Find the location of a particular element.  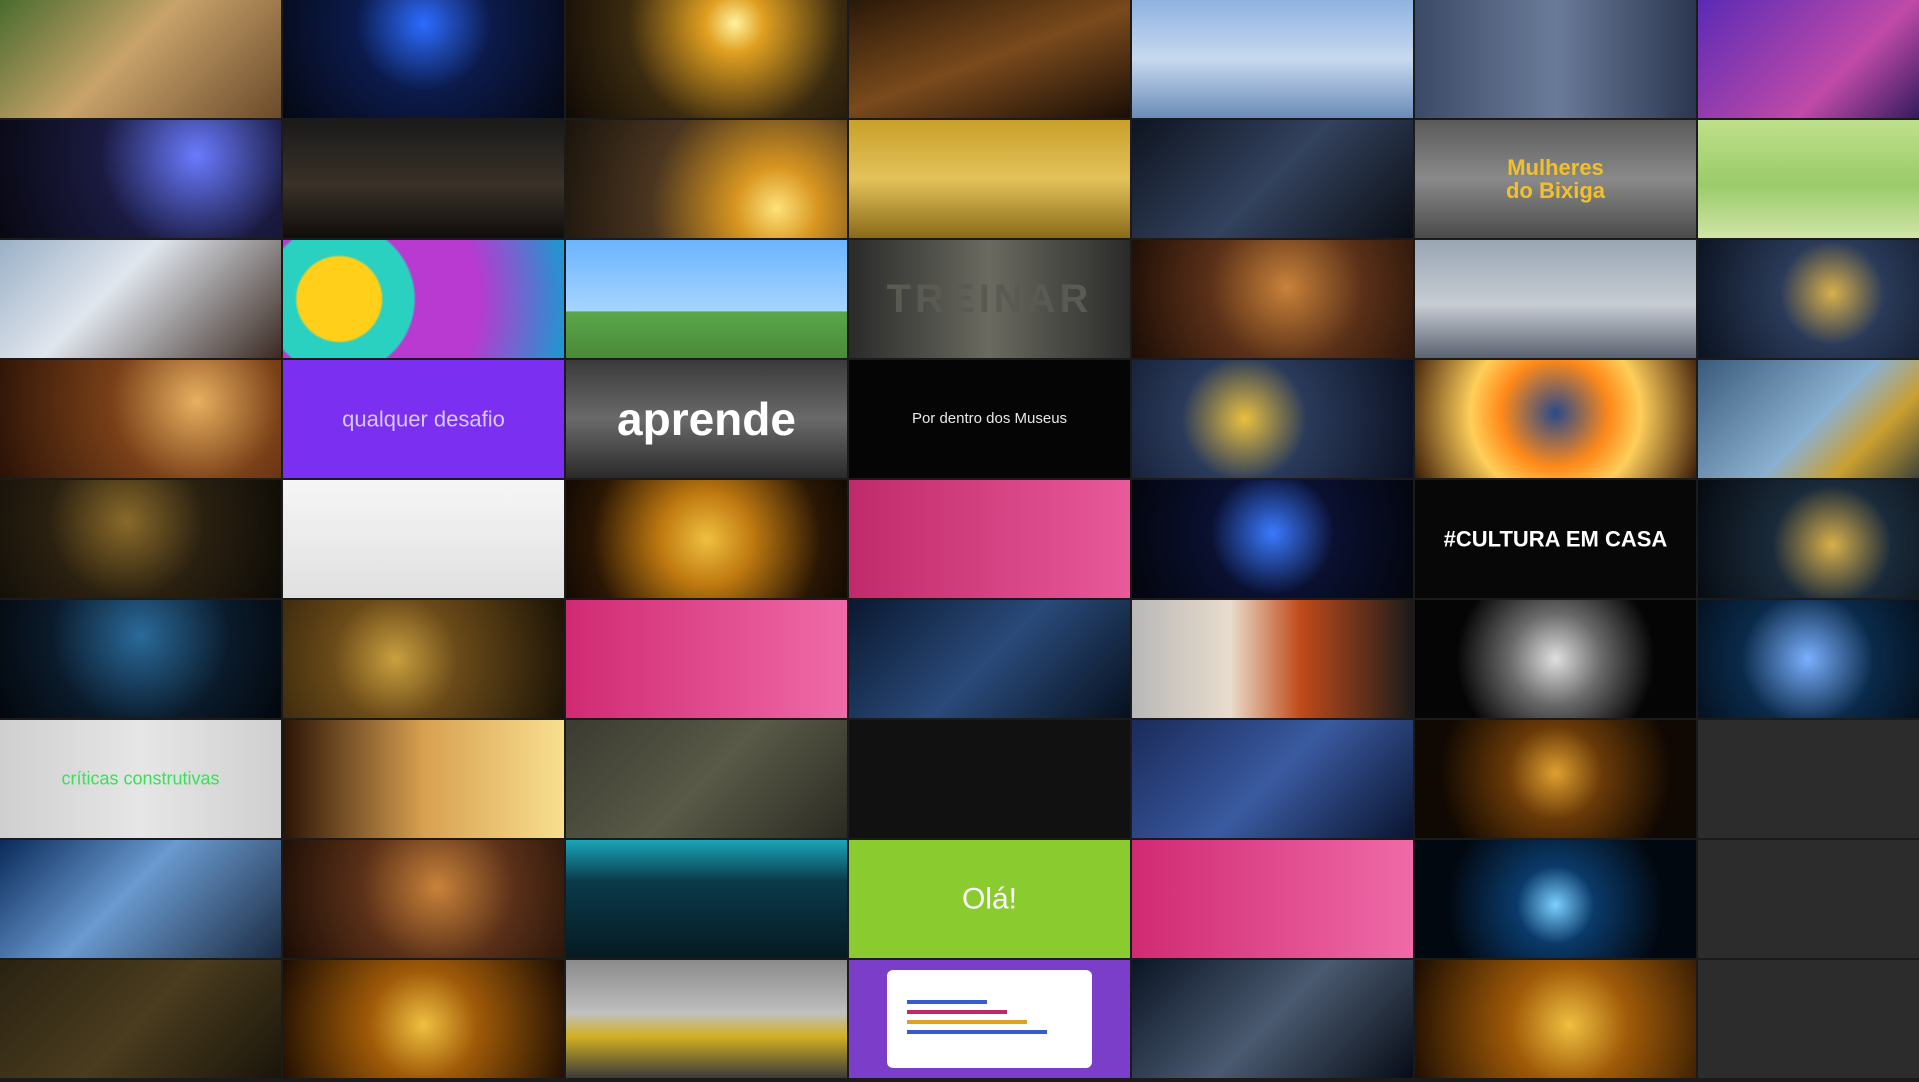

video-thumbnail: Mulheres do Bixiga is located at coordinates (1555, 179).